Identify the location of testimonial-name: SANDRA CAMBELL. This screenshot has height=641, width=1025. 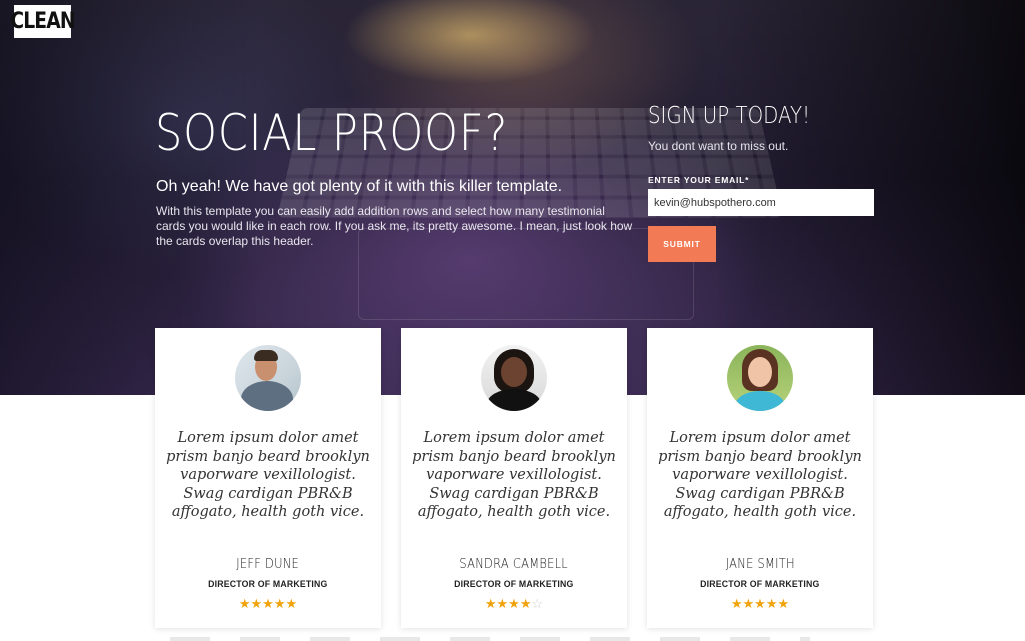
(514, 564).